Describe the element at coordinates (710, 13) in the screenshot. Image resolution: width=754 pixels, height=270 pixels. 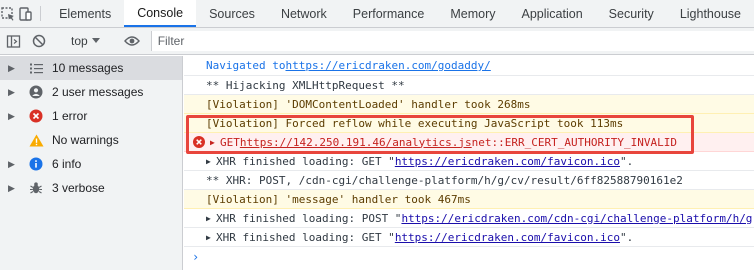
I see `tab-lighthouse: Lighthouse` at that location.